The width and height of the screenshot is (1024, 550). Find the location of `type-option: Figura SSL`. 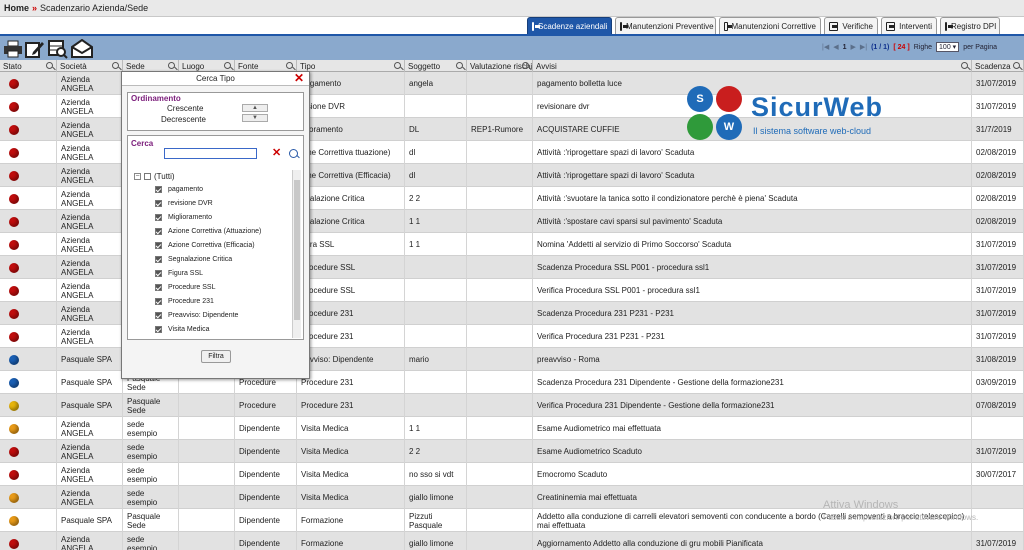

type-option: Figura SSL is located at coordinates (179, 273).